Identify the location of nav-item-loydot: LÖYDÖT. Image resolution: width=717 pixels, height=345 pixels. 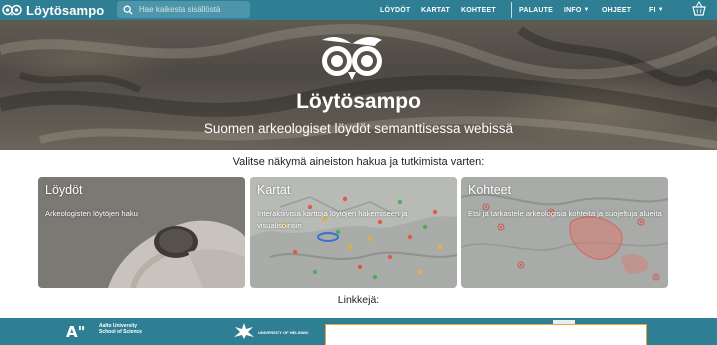
(395, 10).